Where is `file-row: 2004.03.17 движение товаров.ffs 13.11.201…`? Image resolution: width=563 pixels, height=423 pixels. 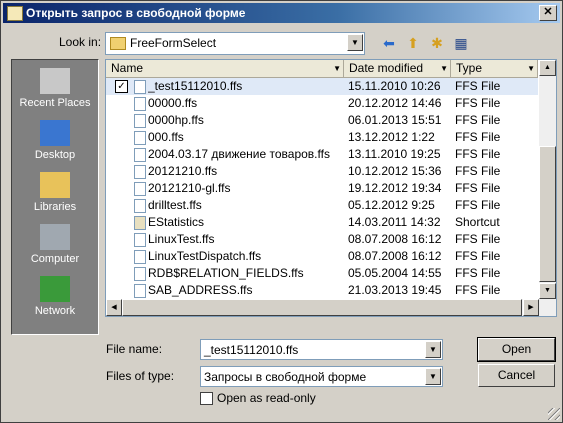 file-row: 2004.03.17 движение товаров.ffs 13.11.201… is located at coordinates (322, 154).